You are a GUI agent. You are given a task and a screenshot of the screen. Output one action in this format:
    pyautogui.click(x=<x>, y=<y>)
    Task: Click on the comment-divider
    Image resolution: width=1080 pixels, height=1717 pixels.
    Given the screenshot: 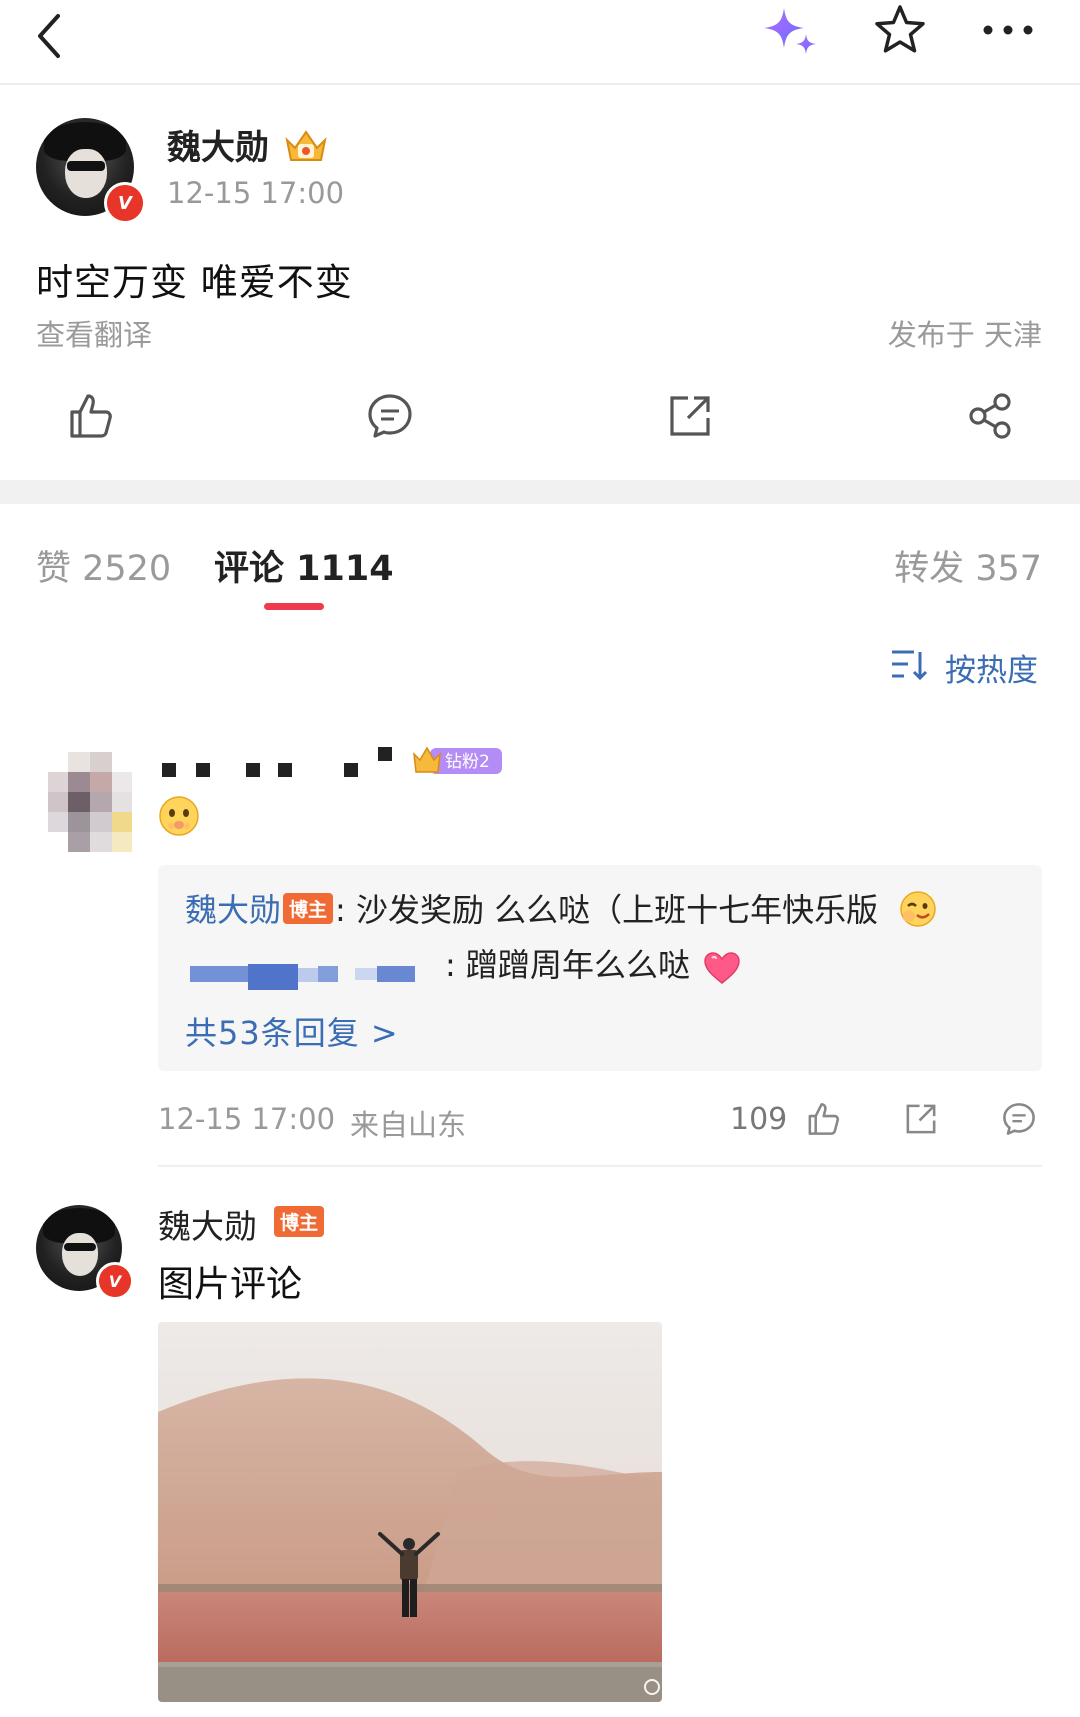 What is the action you would take?
    pyautogui.click(x=600, y=1166)
    